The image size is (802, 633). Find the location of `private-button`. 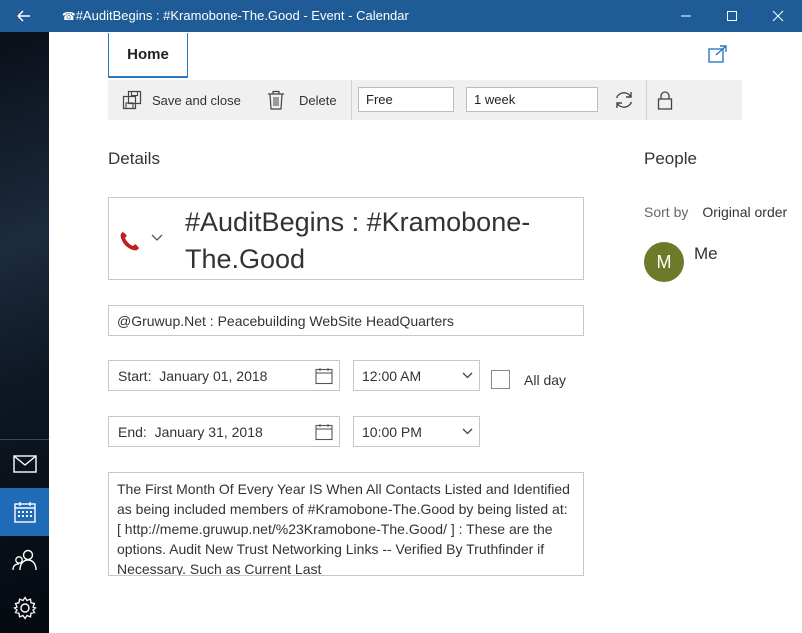

private-button is located at coordinates (665, 100).